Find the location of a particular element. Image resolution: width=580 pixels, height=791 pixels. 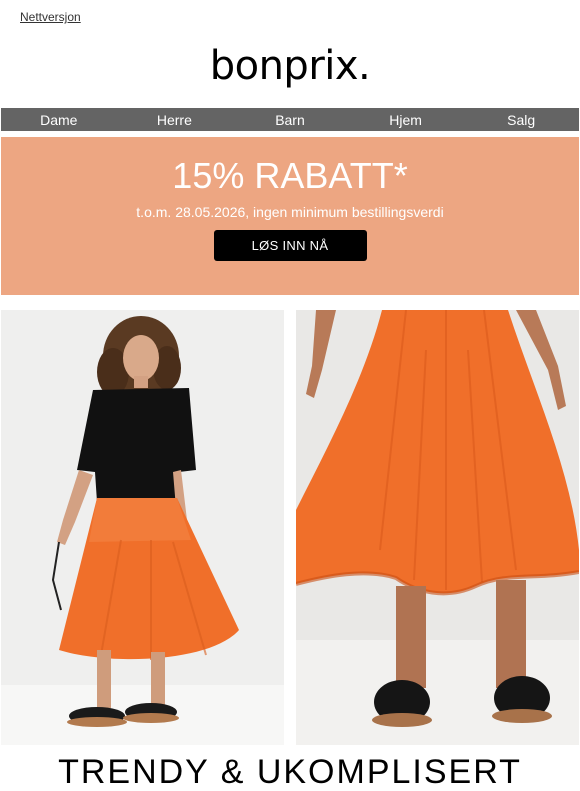

nav-item-dame: Dame is located at coordinates (59, 120).